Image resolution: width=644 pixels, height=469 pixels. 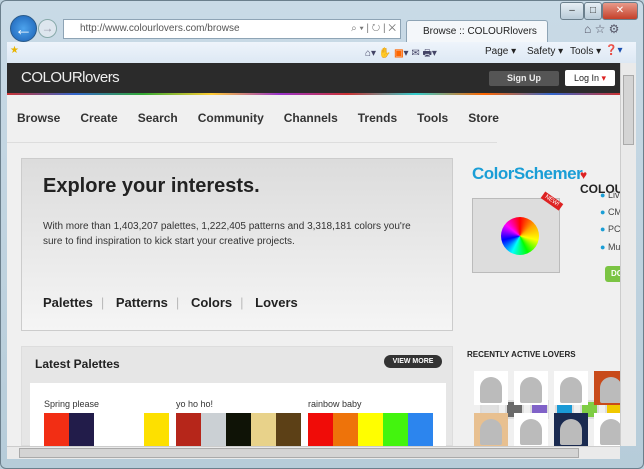 I want to click on forward-button: →, so click(x=47, y=28).